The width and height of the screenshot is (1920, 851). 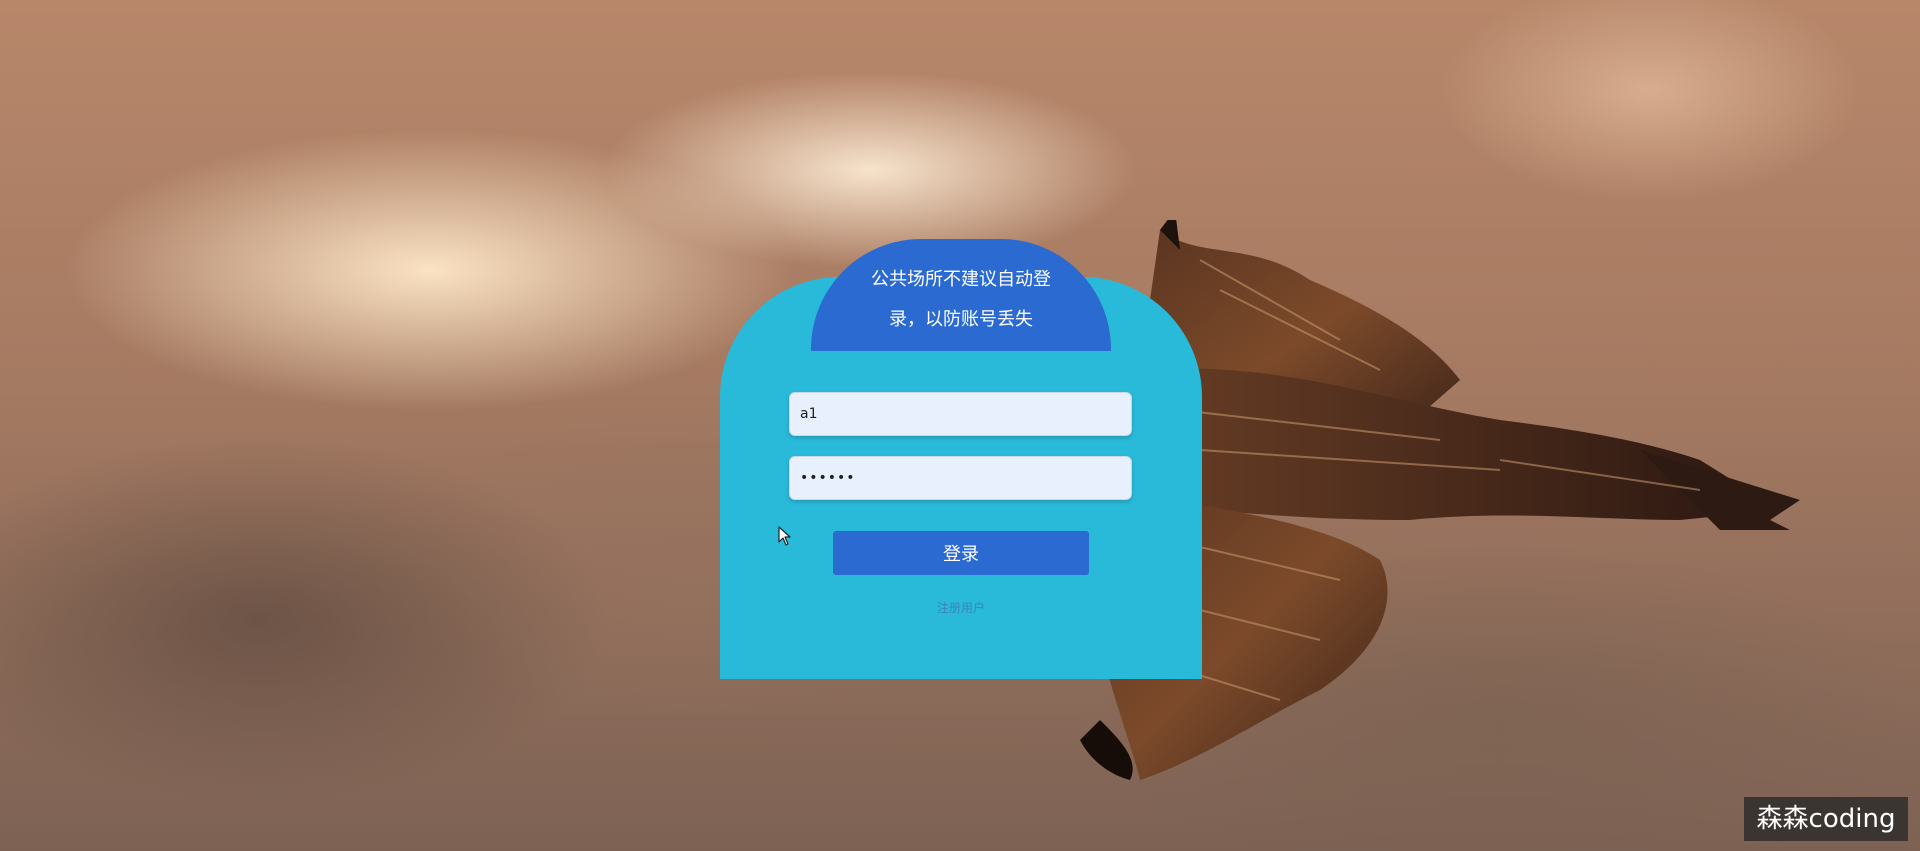 I want to click on mouse-pointer-icon, so click(x=784, y=536).